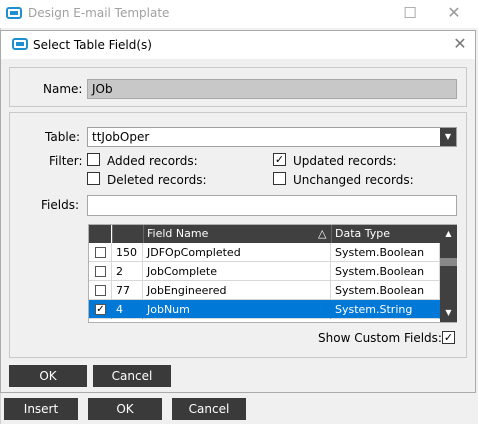  Describe the element at coordinates (127, 290) in the screenshot. I see `row-id: 77` at that location.